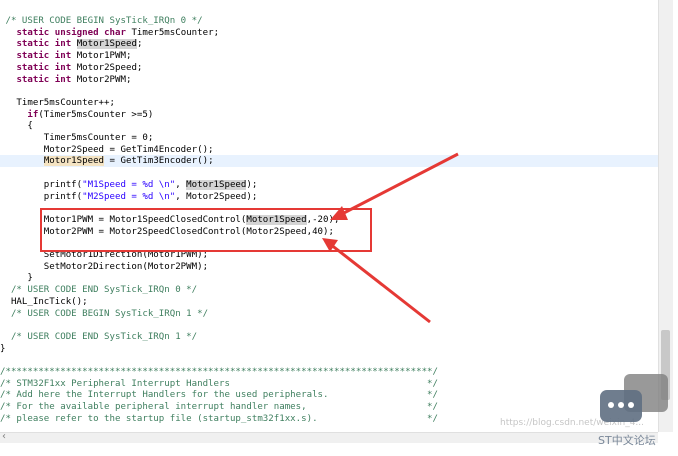 This screenshot has height=456, width=678. I want to click on scroll-left-arrow-icon: ‹, so click(4, 436).